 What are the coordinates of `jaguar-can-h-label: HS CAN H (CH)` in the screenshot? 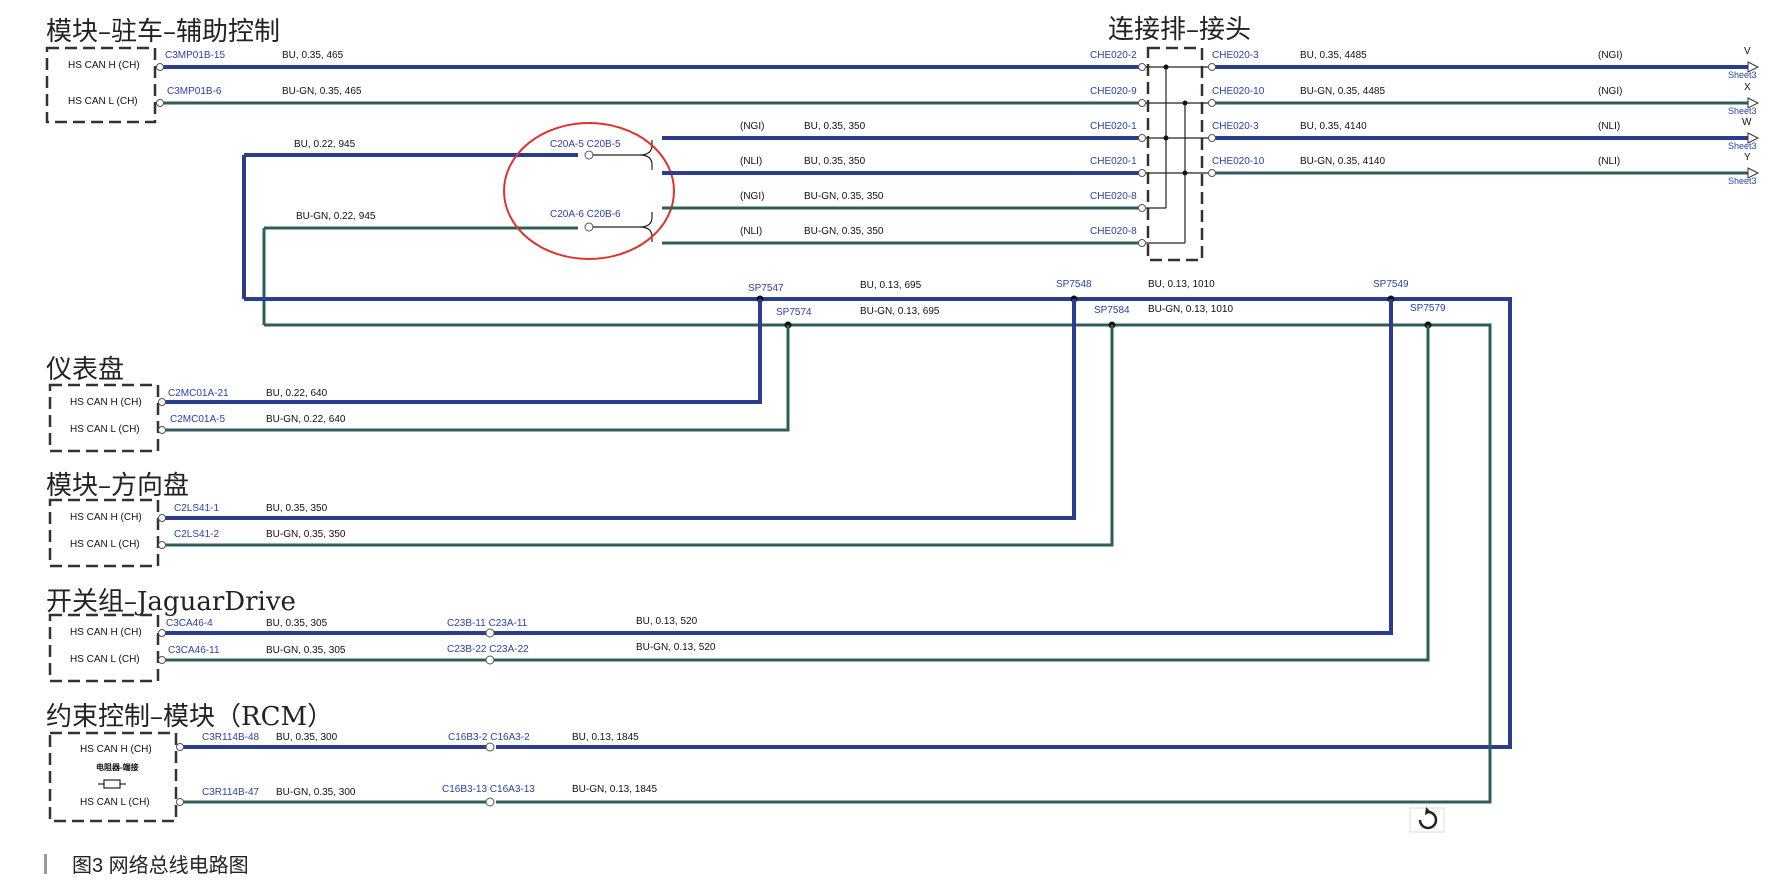 It's located at (106, 632).